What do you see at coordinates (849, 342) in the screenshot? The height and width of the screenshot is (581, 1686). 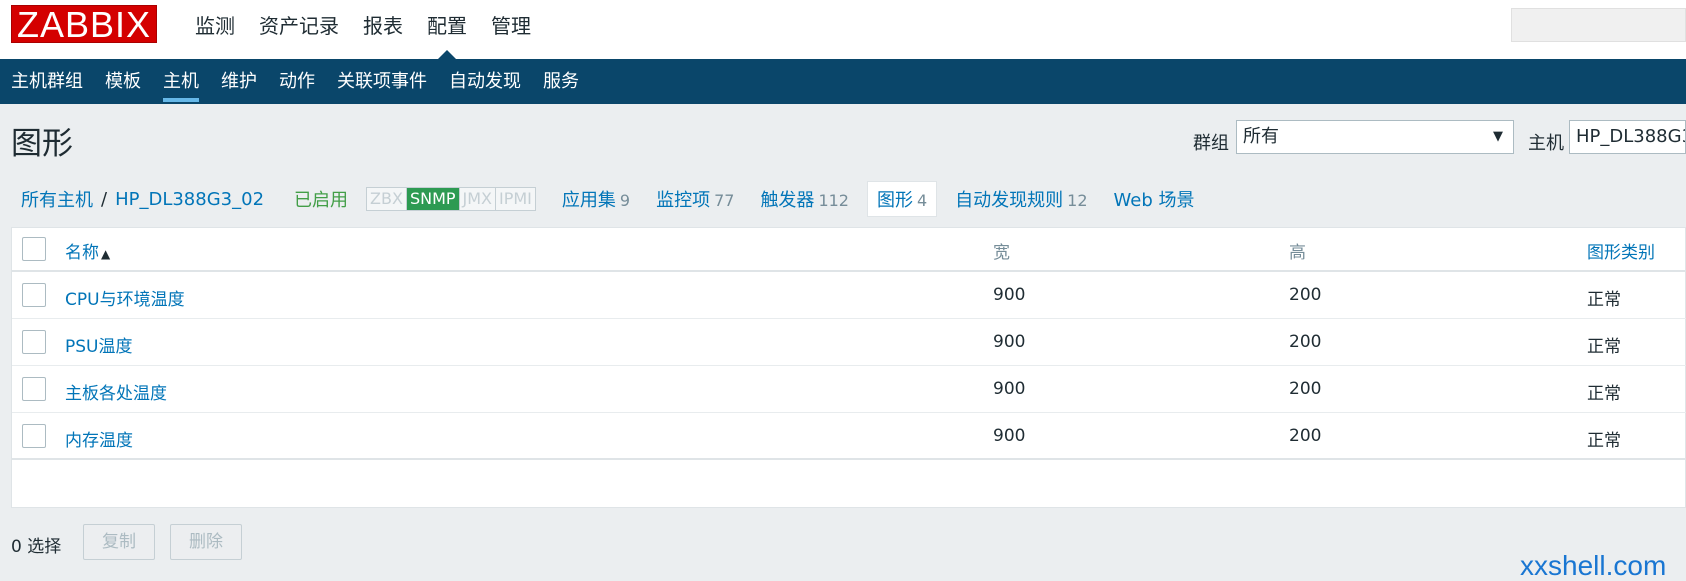 I see `table-row: PSU温度 900 200 正常` at bounding box center [849, 342].